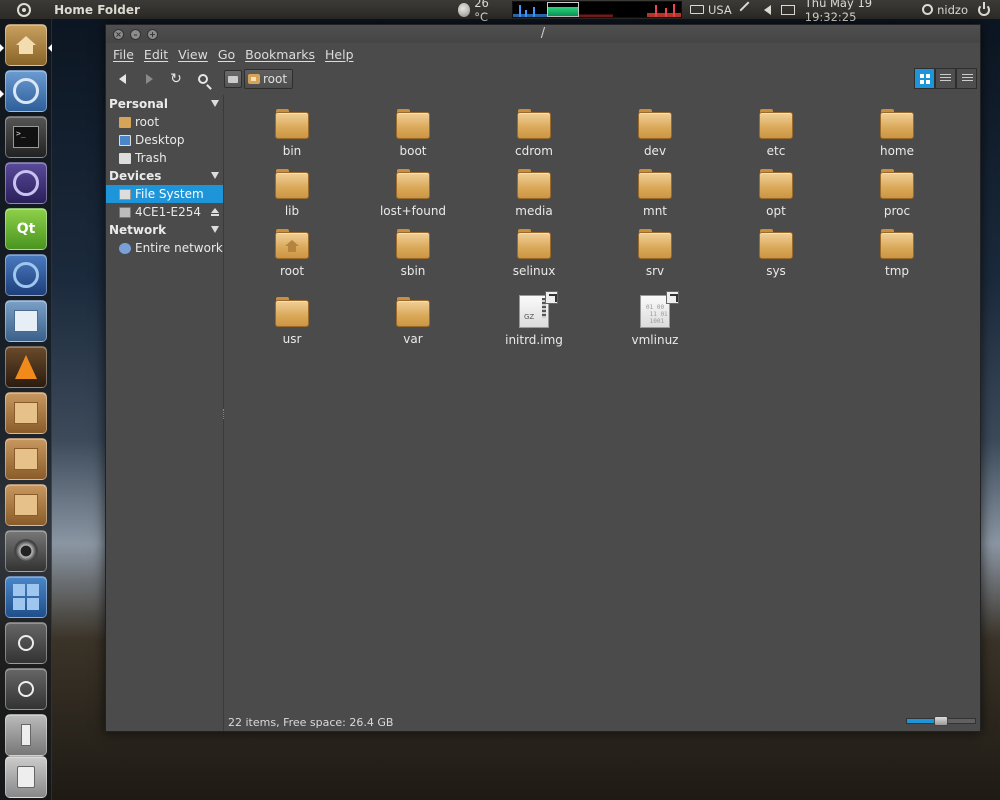 The image size is (1000, 800). I want to click on menu-edit: Edit, so click(156, 54).